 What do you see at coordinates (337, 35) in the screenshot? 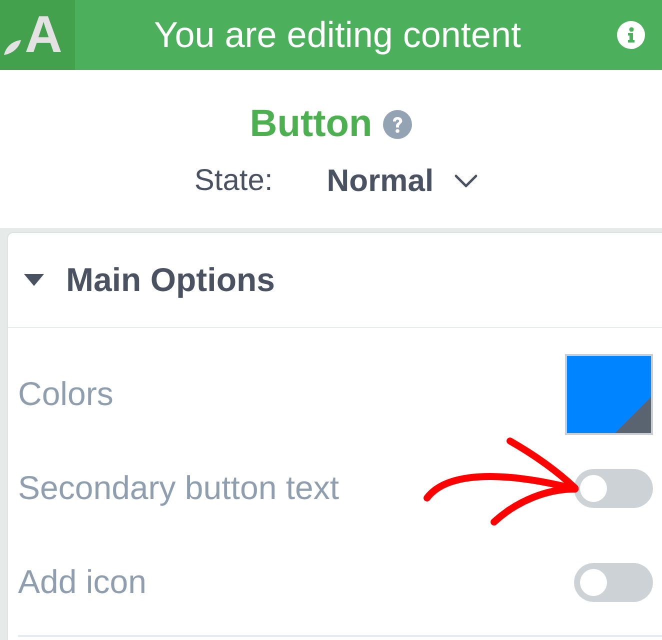
I see `header-title: You are editing content` at bounding box center [337, 35].